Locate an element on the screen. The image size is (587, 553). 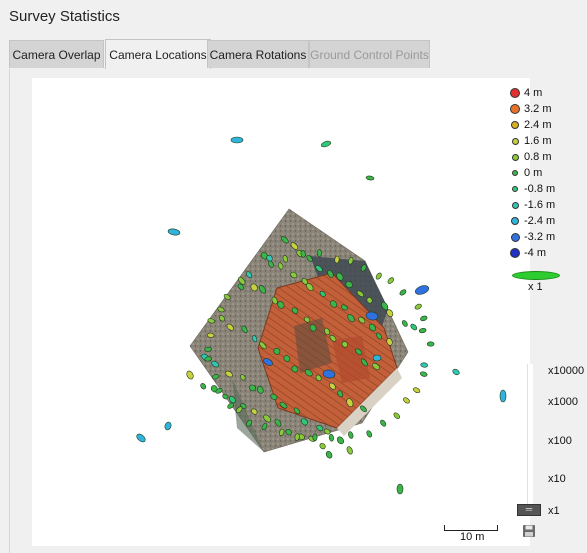
tab-camera-rotations: Camera Rotations is located at coordinates (258, 54).